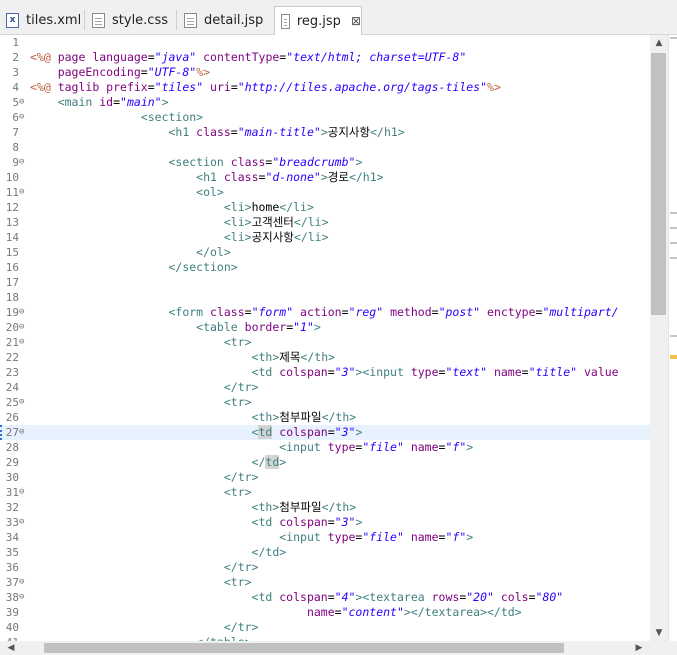  I want to click on code-line: 14 <li>공지사항</li>, so click(325, 237).